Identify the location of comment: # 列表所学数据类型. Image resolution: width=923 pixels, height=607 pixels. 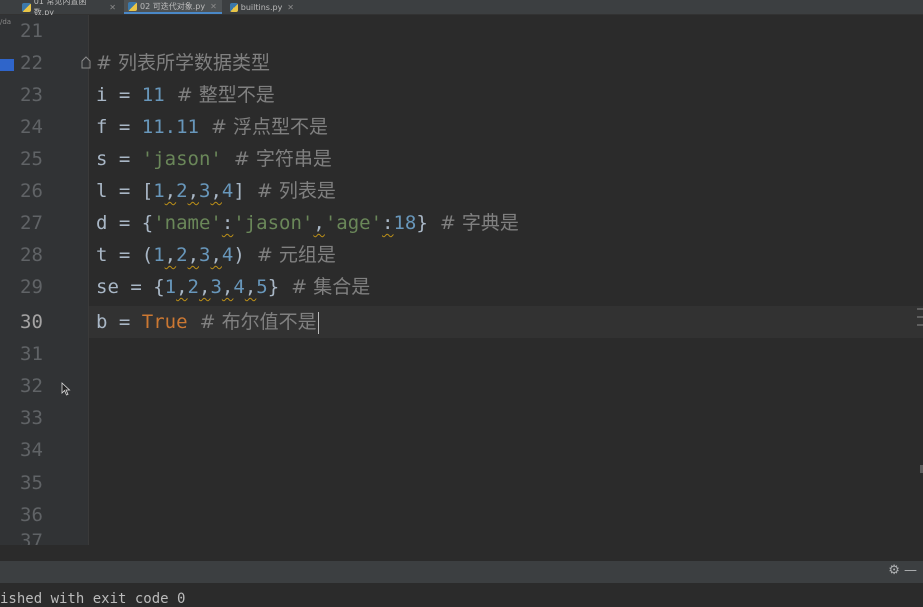
(183, 63).